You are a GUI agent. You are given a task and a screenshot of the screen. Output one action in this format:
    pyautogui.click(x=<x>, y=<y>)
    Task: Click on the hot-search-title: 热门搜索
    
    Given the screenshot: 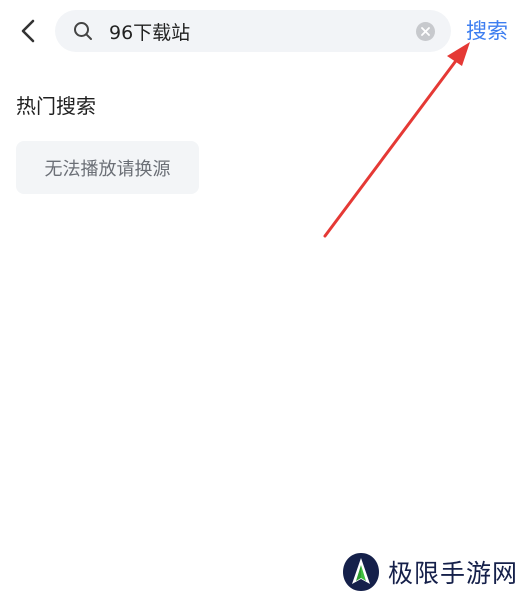 What is the action you would take?
    pyautogui.click(x=56, y=106)
    